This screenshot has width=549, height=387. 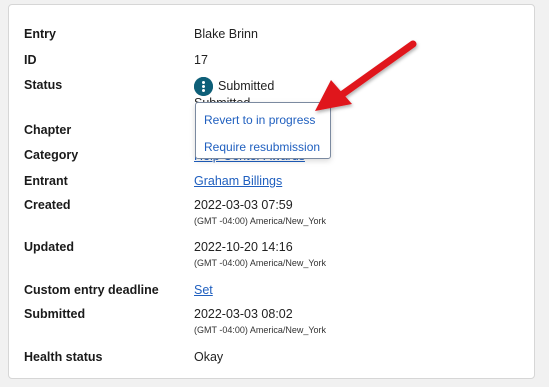 I want to click on health-status-label: Health status, so click(x=63, y=357).